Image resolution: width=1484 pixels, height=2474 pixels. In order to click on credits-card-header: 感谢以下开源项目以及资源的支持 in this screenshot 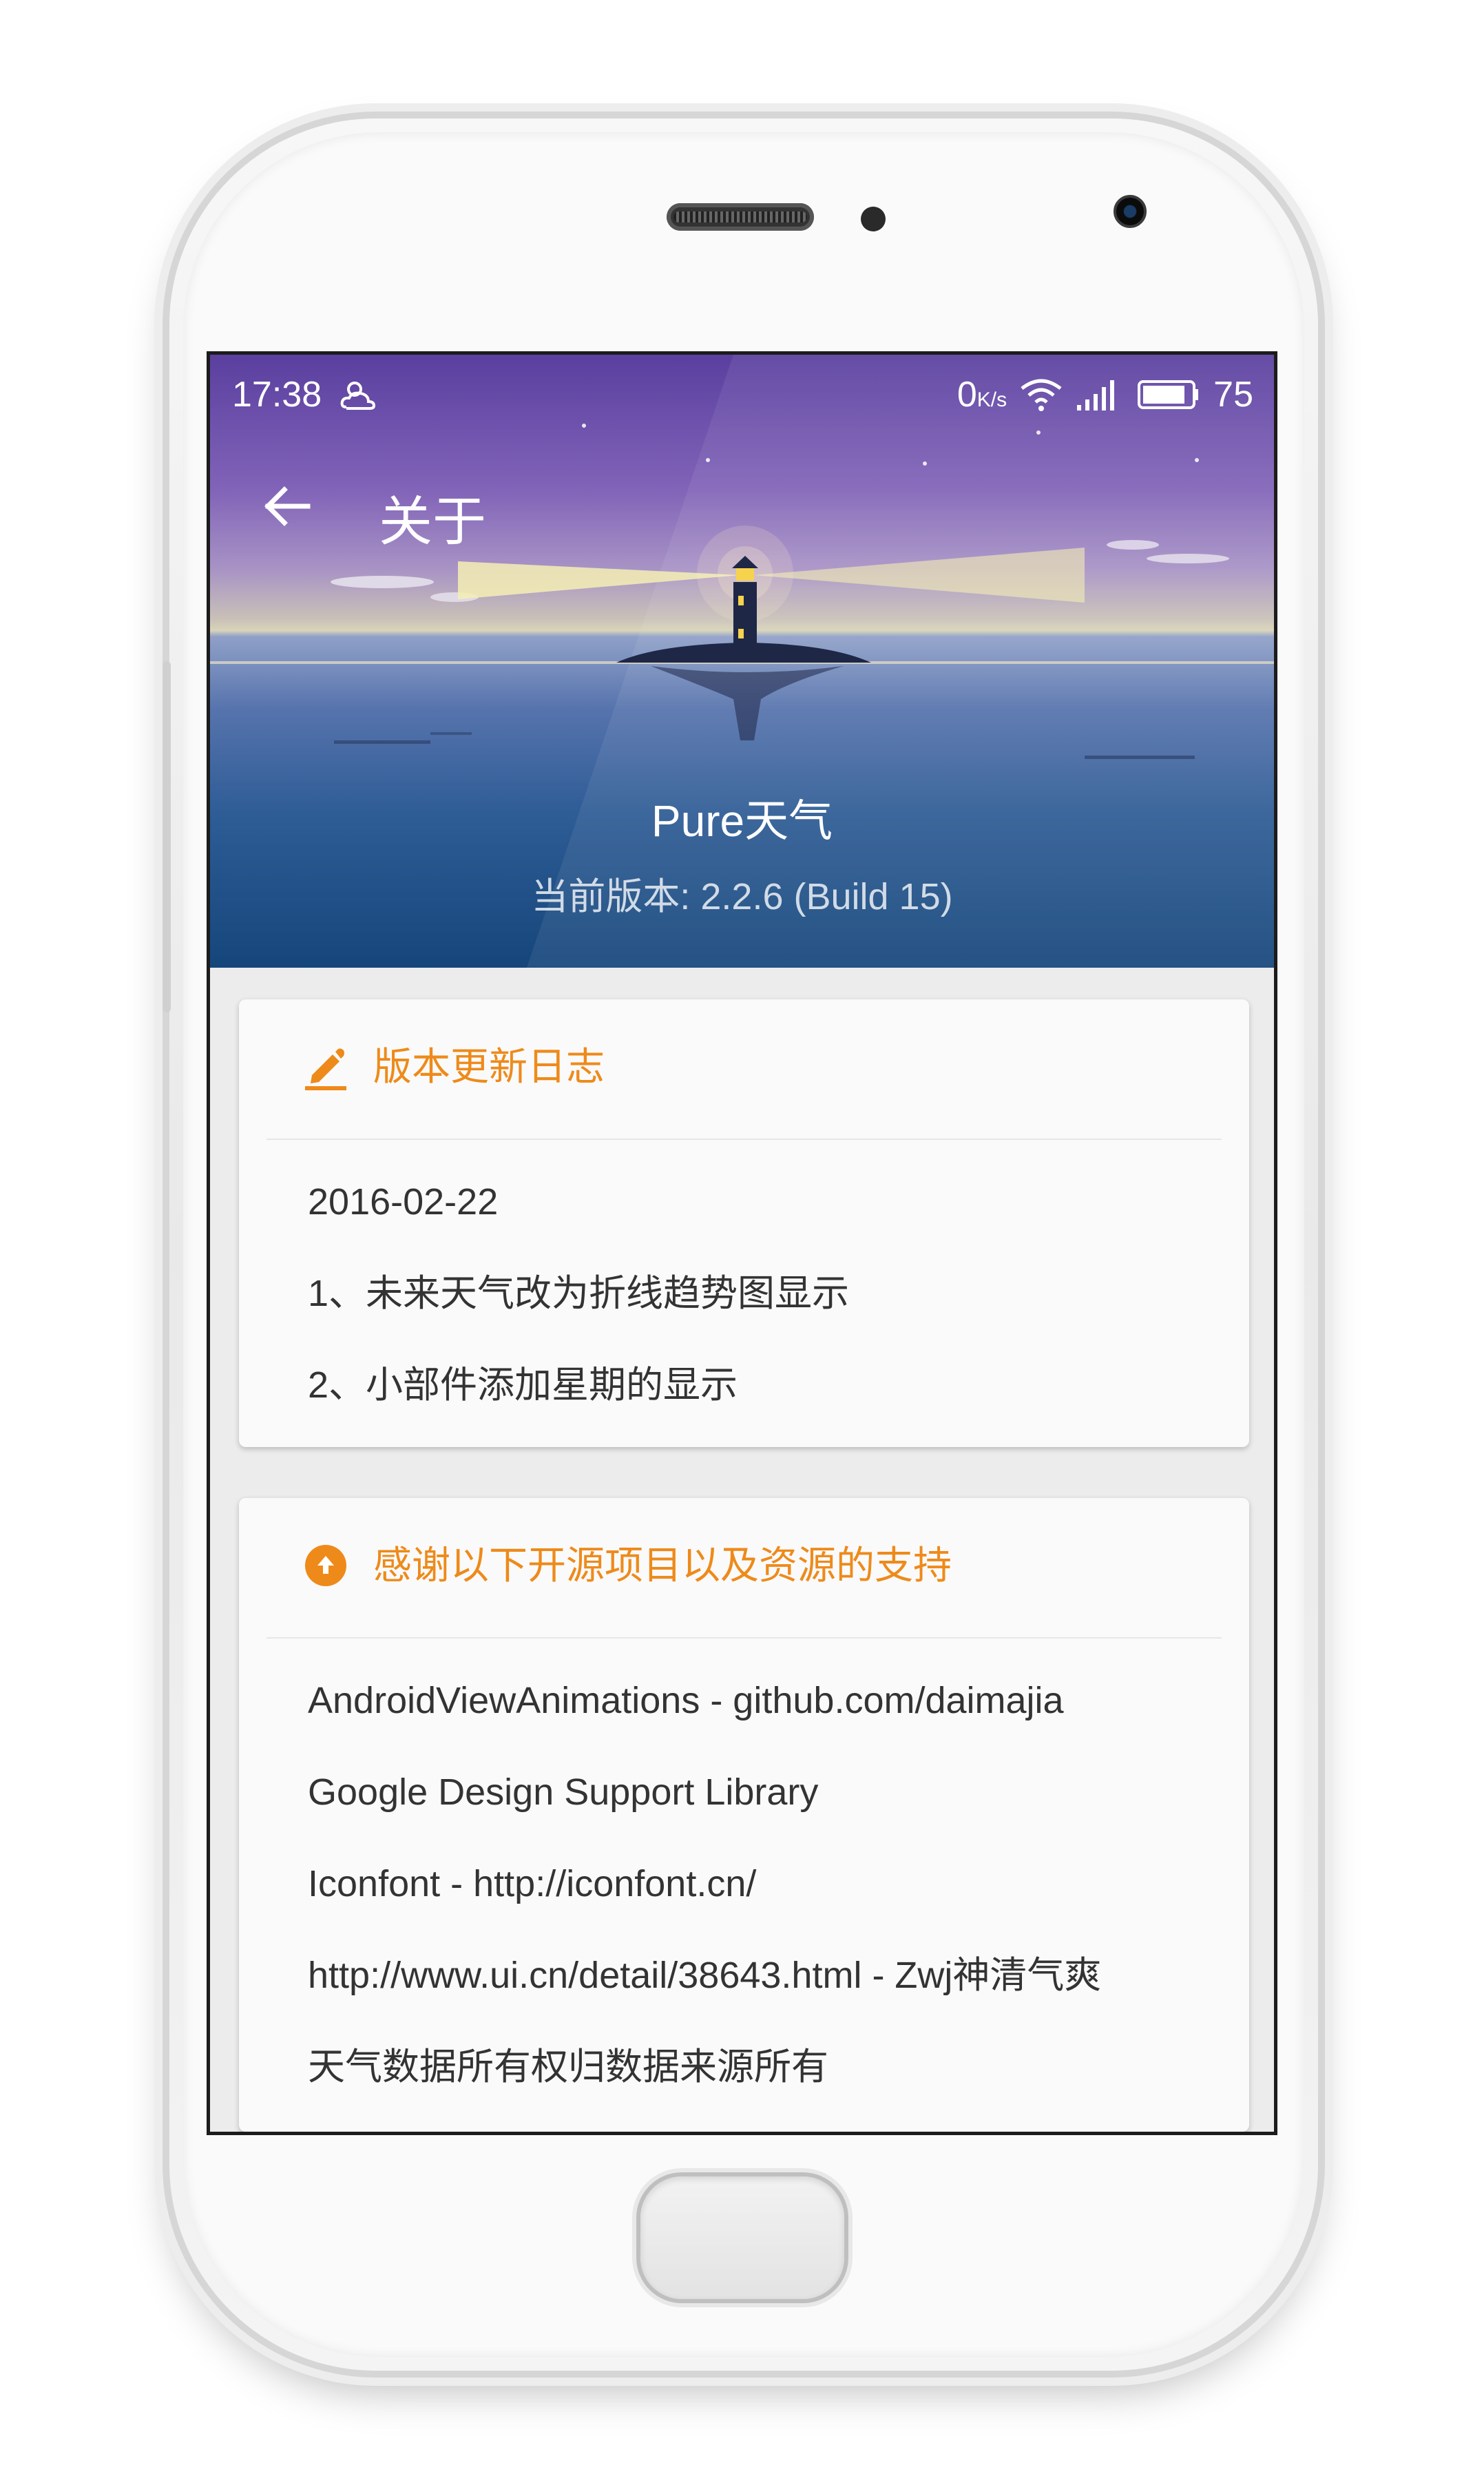, I will do `click(744, 1568)`.